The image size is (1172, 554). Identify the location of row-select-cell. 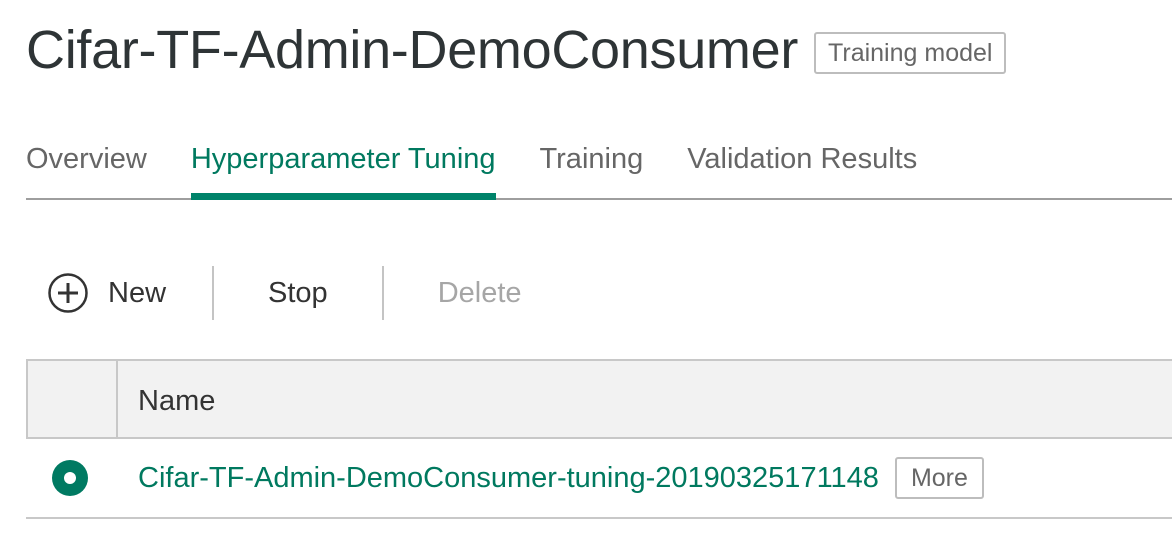
(71, 478).